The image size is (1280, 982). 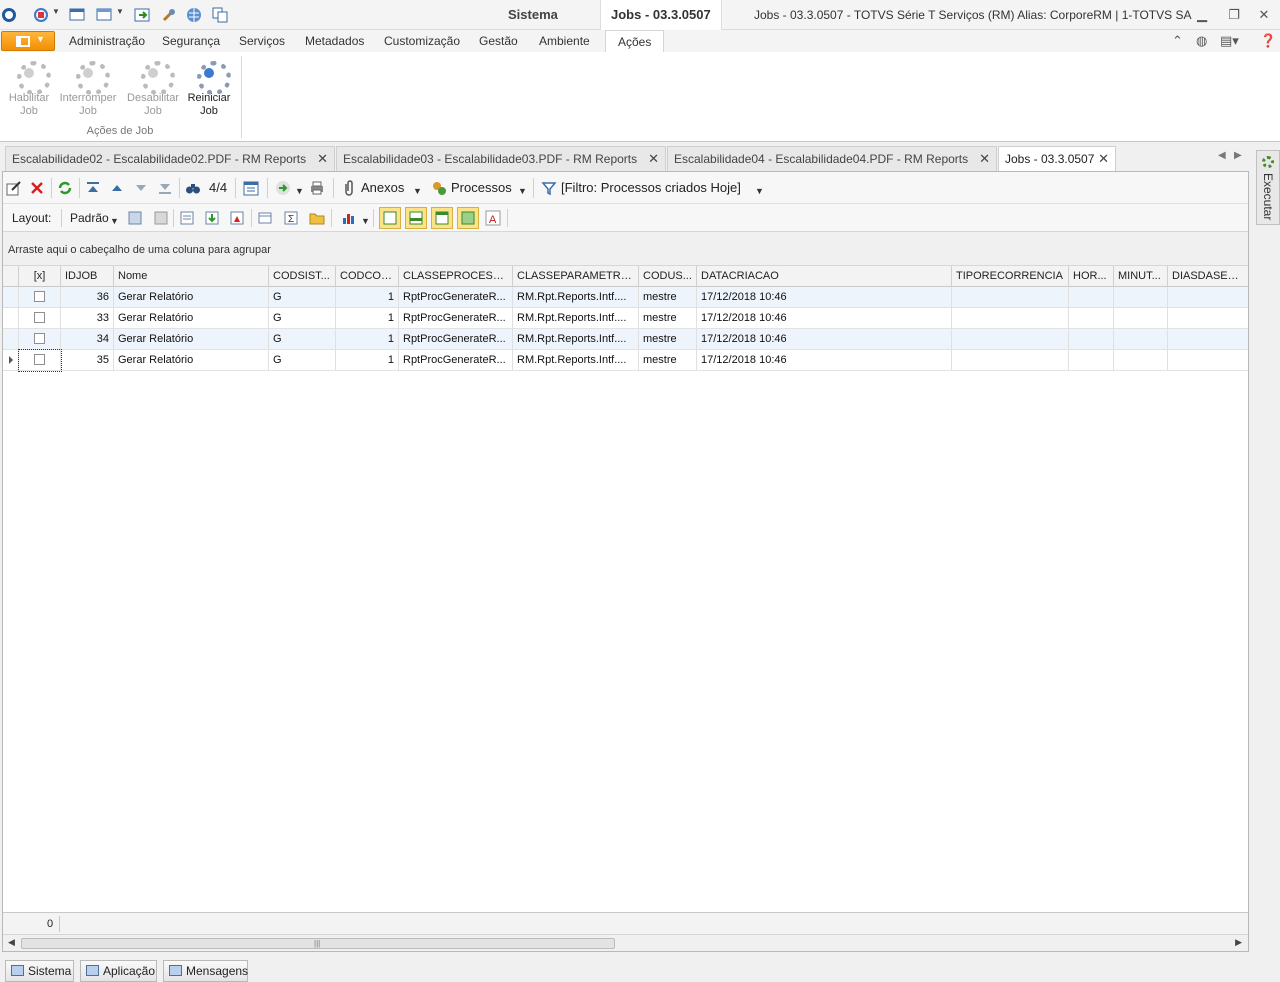 I want to click on navigate-arrow-icon, so click(x=283, y=188).